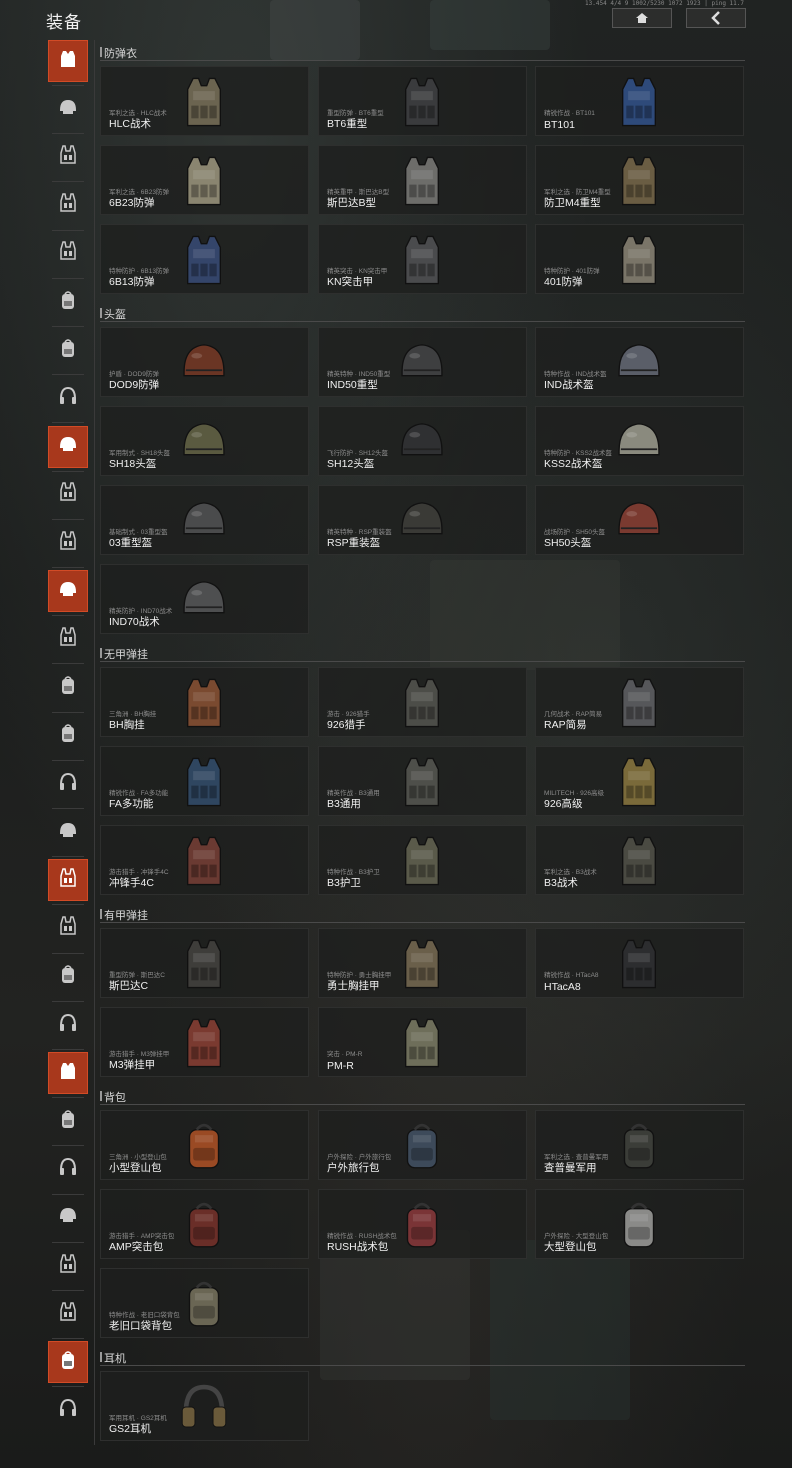  What do you see at coordinates (422, 1042) in the screenshot?
I see `equipment-card: 突击 · PM-R PM-R` at bounding box center [422, 1042].